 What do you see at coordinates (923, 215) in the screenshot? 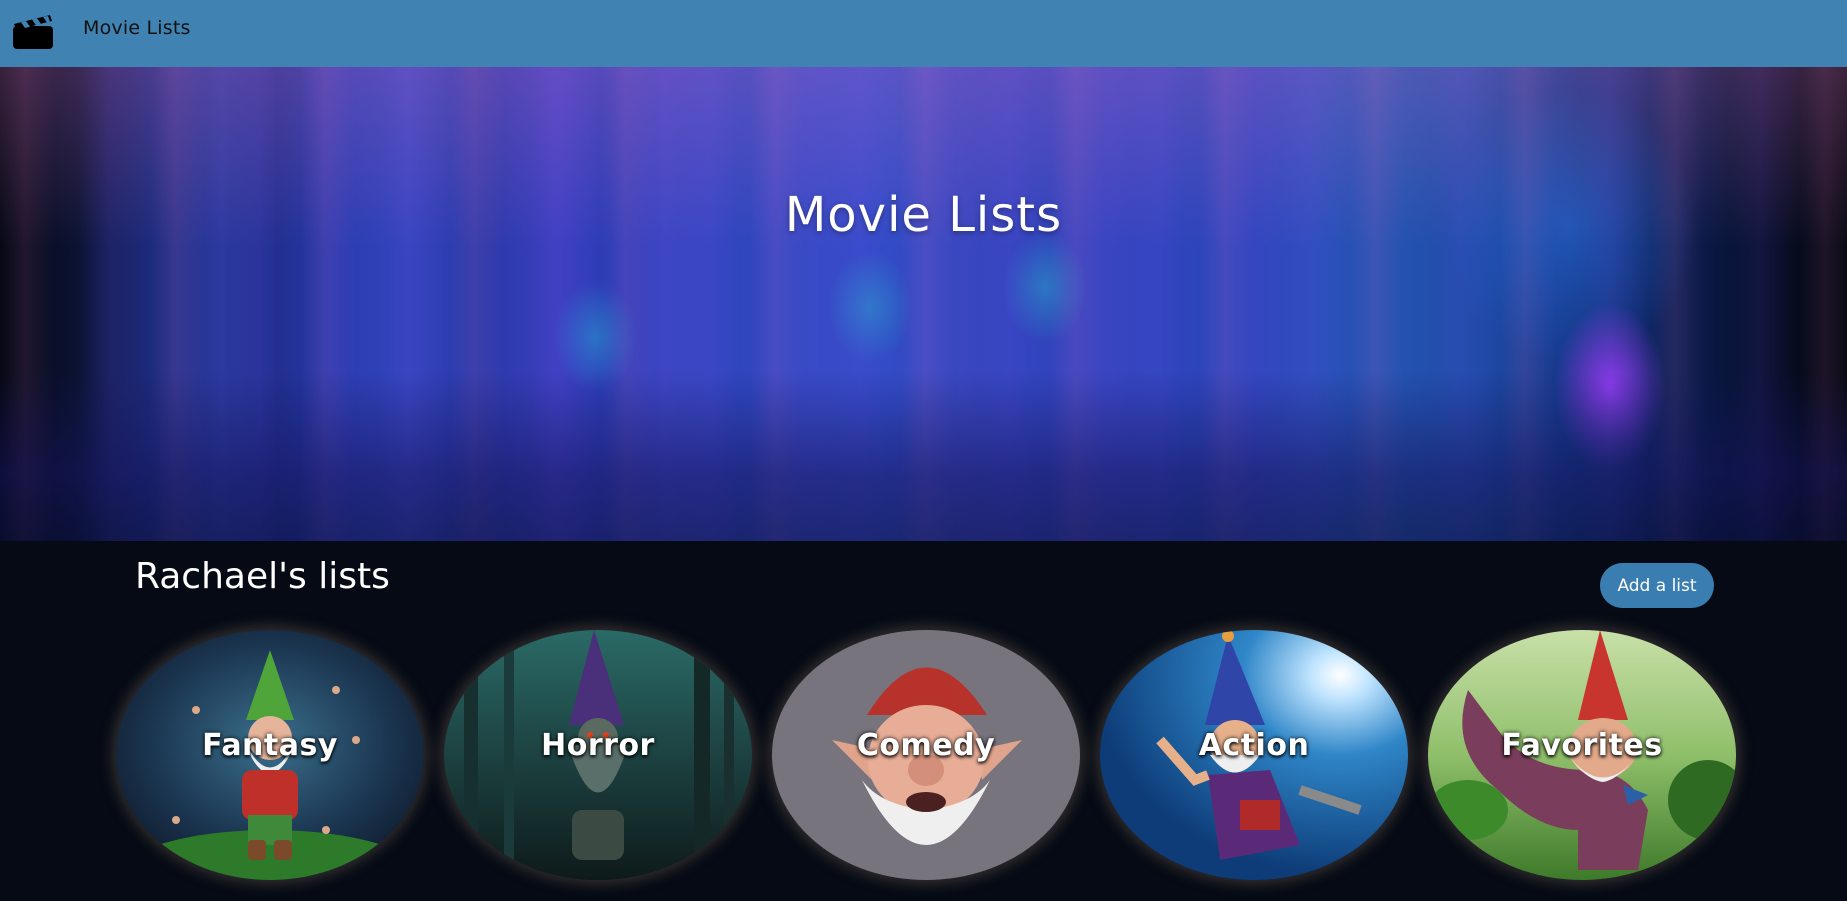
I see `hero-title: Movie Lists` at bounding box center [923, 215].